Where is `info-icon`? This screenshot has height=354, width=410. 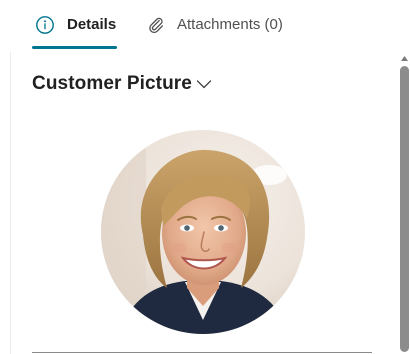 info-icon is located at coordinates (45, 25).